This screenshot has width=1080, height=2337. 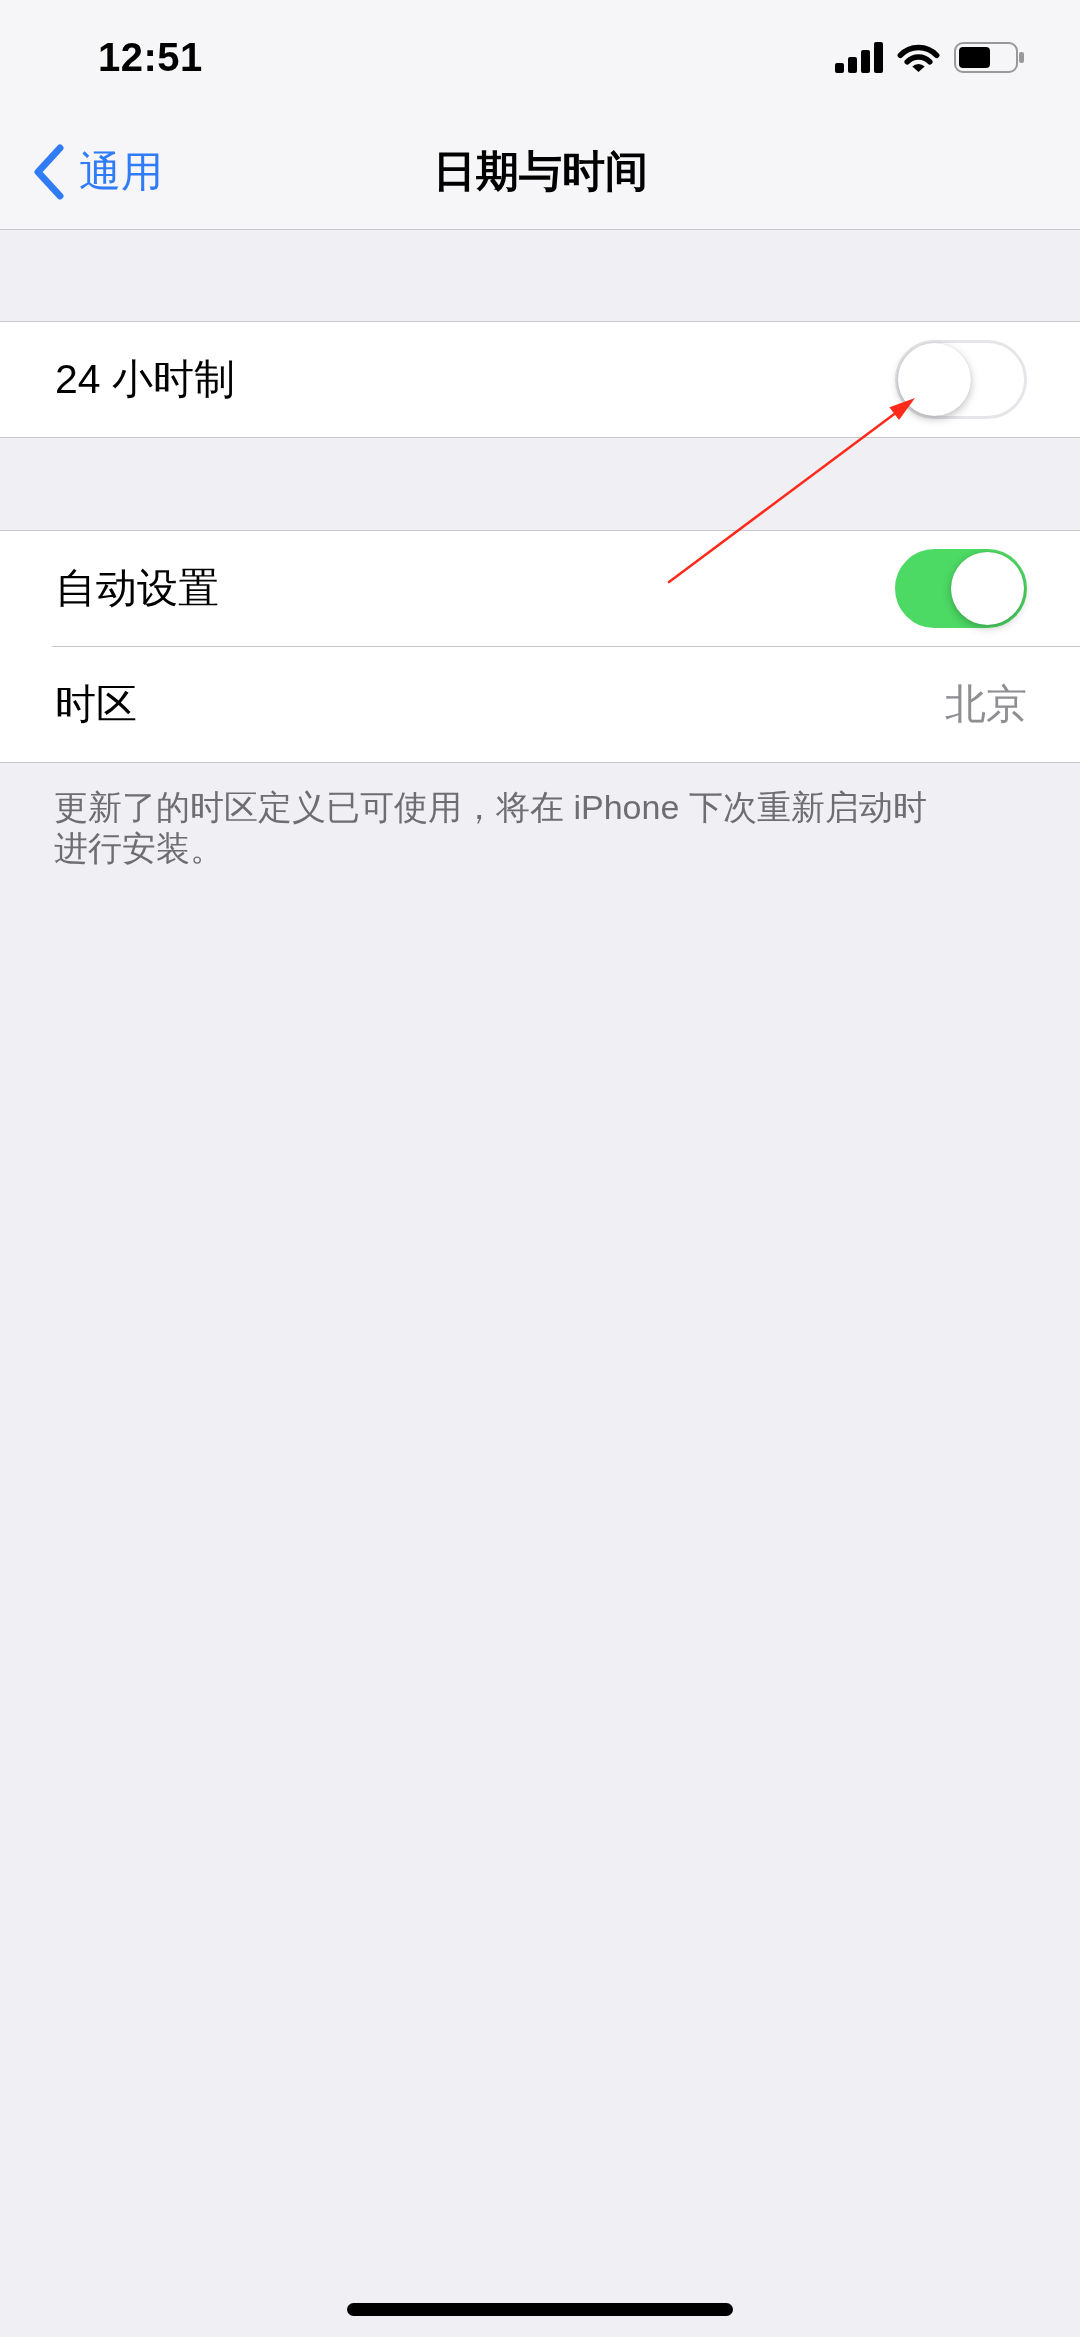 What do you see at coordinates (98, 172) in the screenshot?
I see `back-button: 通用` at bounding box center [98, 172].